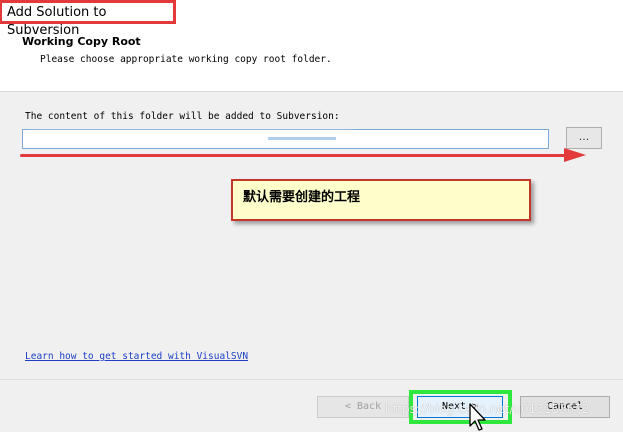 Image resolution: width=623 pixels, height=432 pixels. I want to click on help-link: Learn how to get started with VisualSVN, so click(136, 356).